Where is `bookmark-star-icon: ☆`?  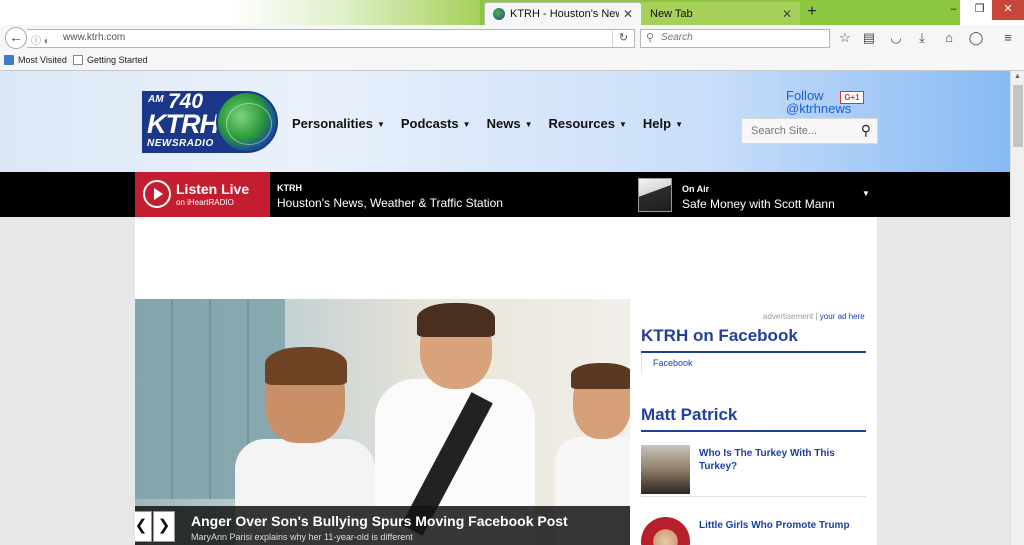 bookmark-star-icon: ☆ is located at coordinates (845, 38).